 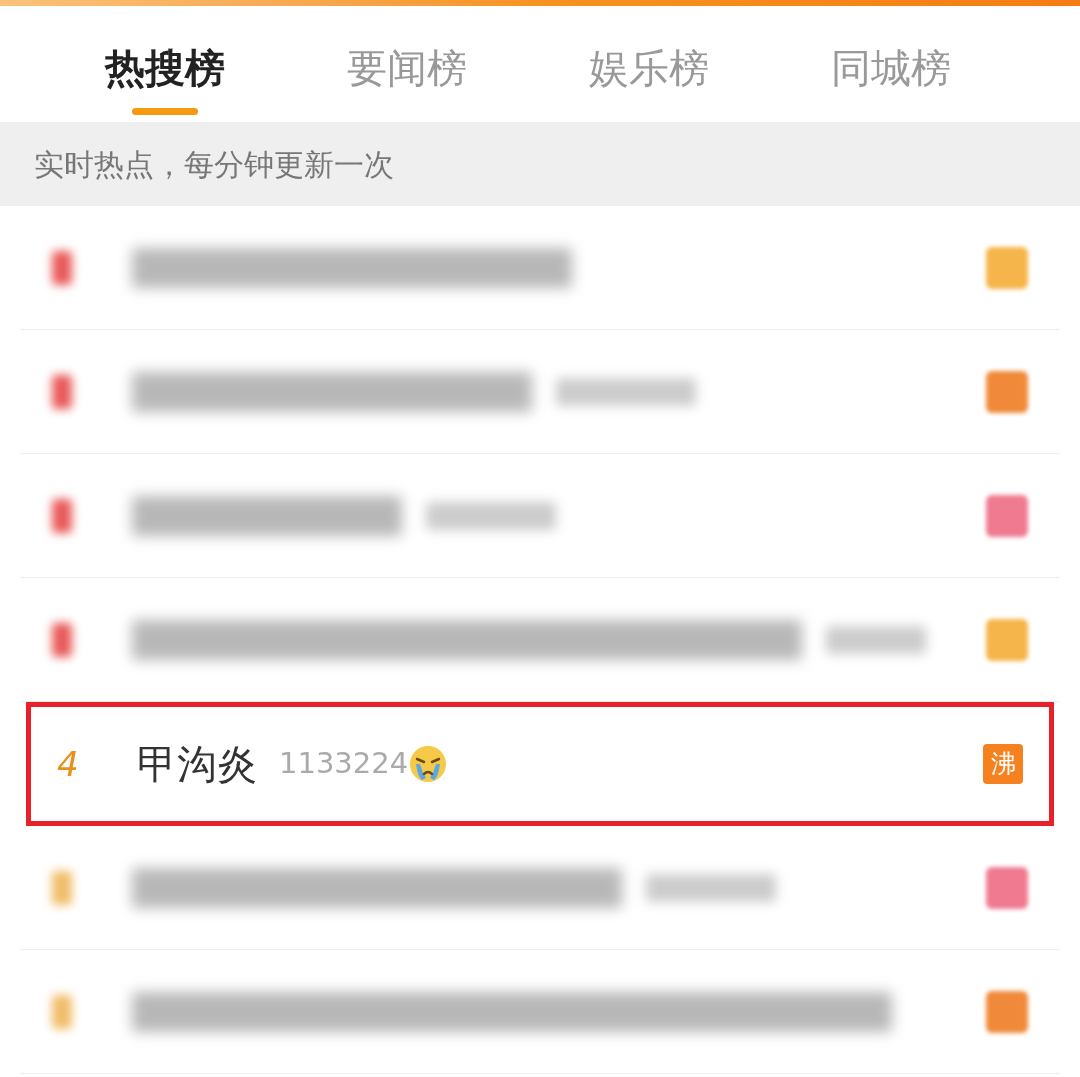 I want to click on search-count: 1133224, so click(x=344, y=764).